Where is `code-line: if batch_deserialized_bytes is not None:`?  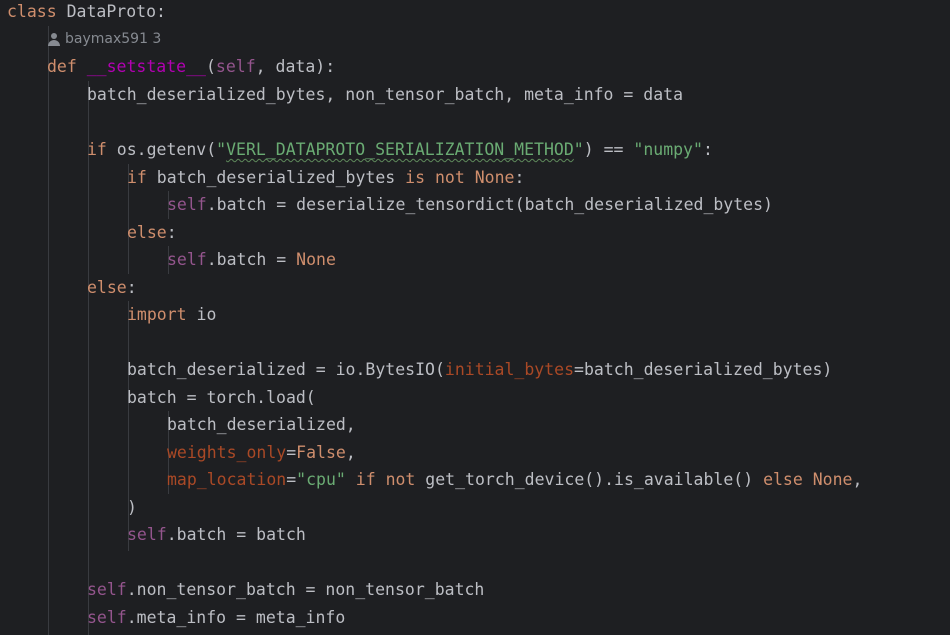 code-line: if batch_deserialized_bytes is not None: is located at coordinates (325, 177).